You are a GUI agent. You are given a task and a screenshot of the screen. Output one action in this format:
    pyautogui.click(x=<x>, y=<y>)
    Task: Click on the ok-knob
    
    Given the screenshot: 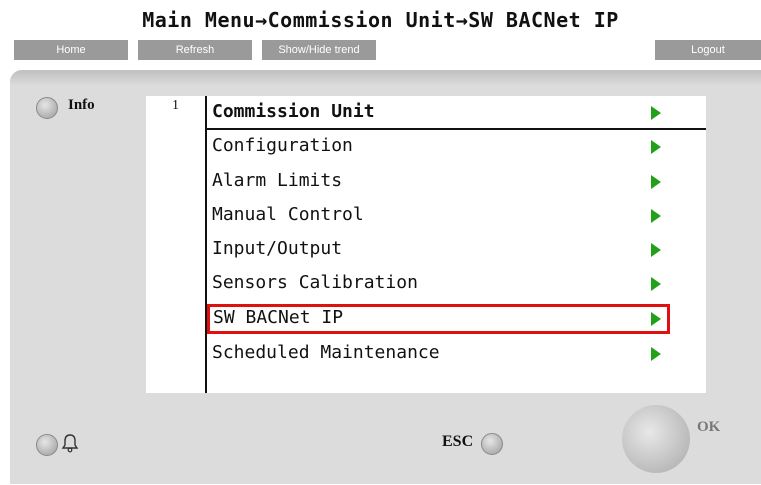 What is the action you would take?
    pyautogui.click(x=656, y=439)
    